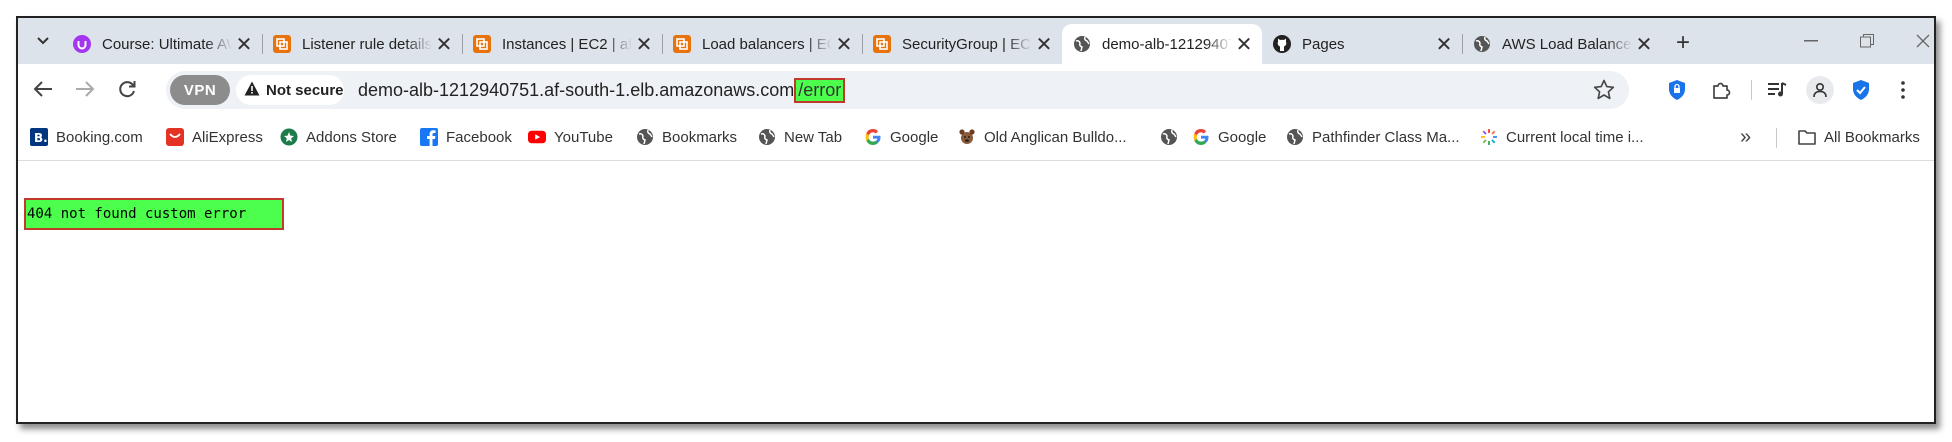  What do you see at coordinates (227, 137) in the screenshot?
I see `bookmark-label: AliExpress` at bounding box center [227, 137].